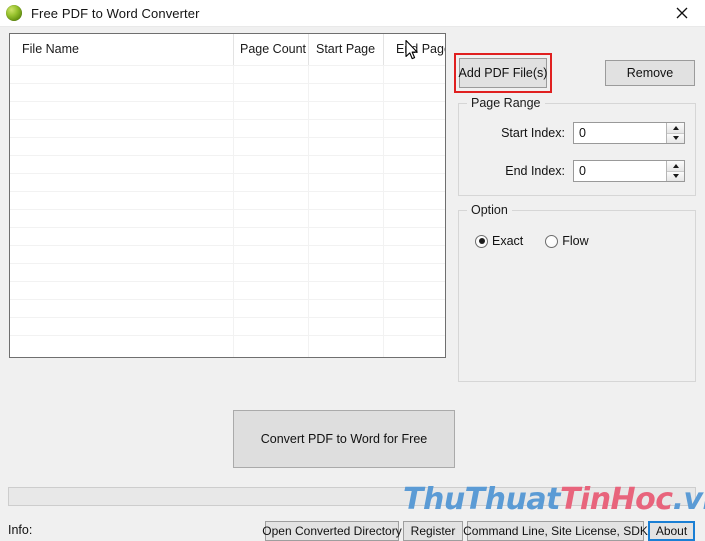 The image size is (705, 541). Describe the element at coordinates (115, 13) in the screenshot. I see `window-title: Free PDF to Word Converter` at that location.